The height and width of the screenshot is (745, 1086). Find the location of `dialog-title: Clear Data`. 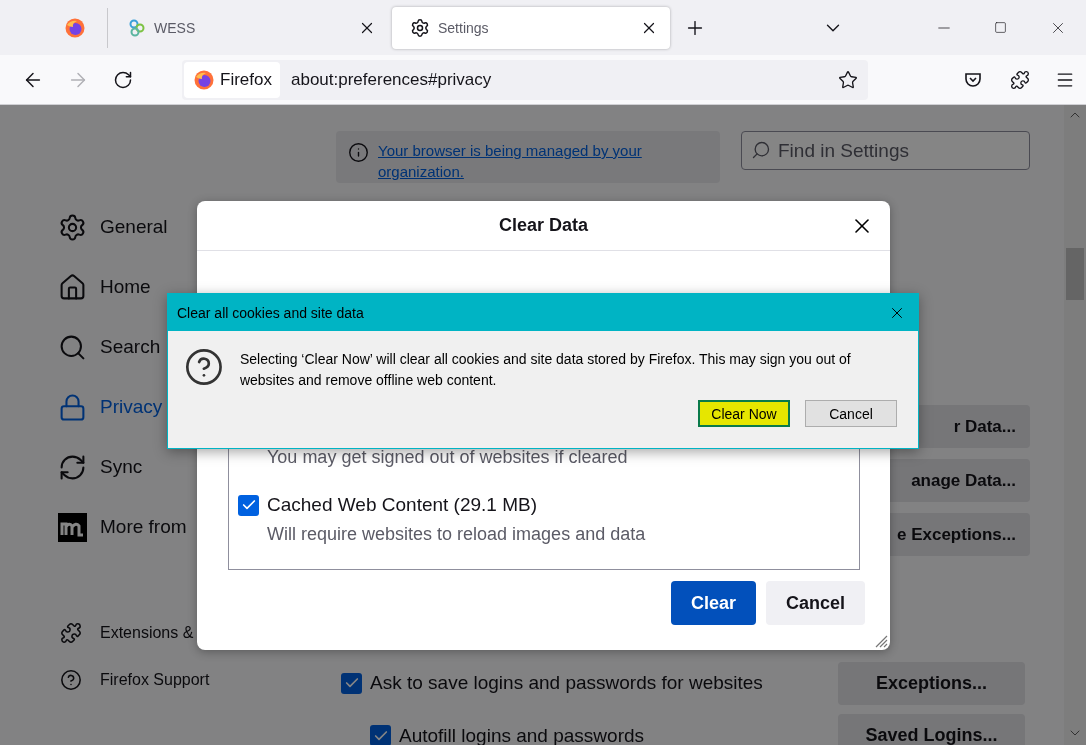

dialog-title: Clear Data is located at coordinates (543, 225).